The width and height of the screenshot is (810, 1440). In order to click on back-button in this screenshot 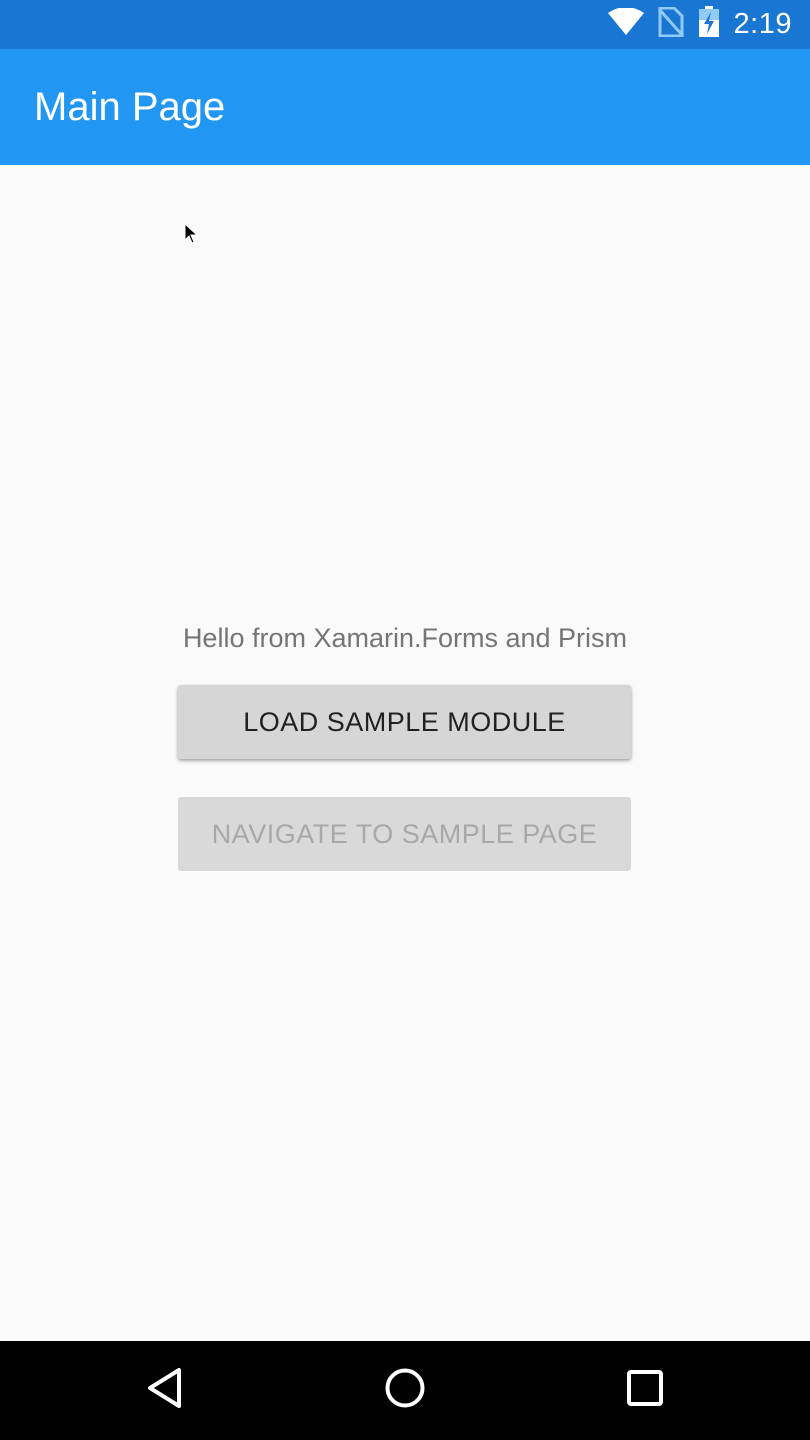, I will do `click(165, 1390)`.